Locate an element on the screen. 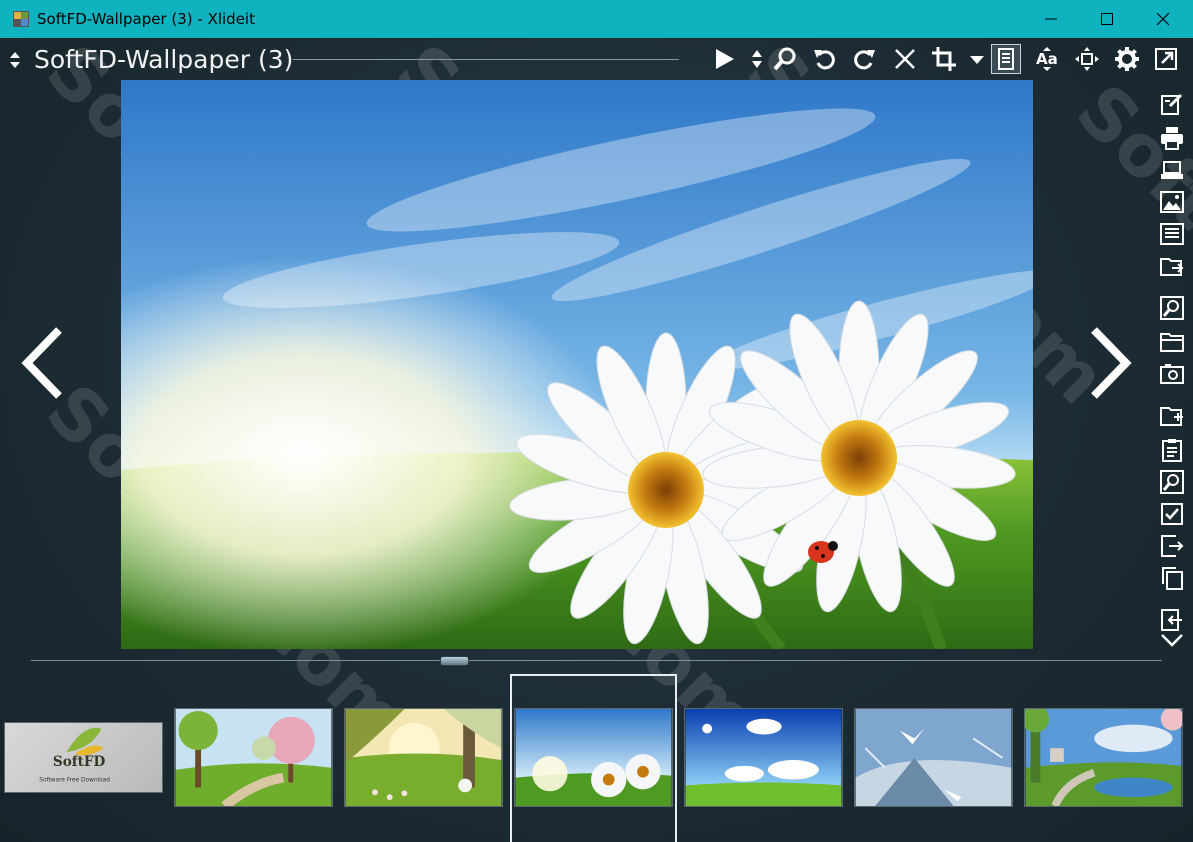 Image resolution: width=1193 pixels, height=842 pixels. more-tools-button is located at coordinates (1172, 640).